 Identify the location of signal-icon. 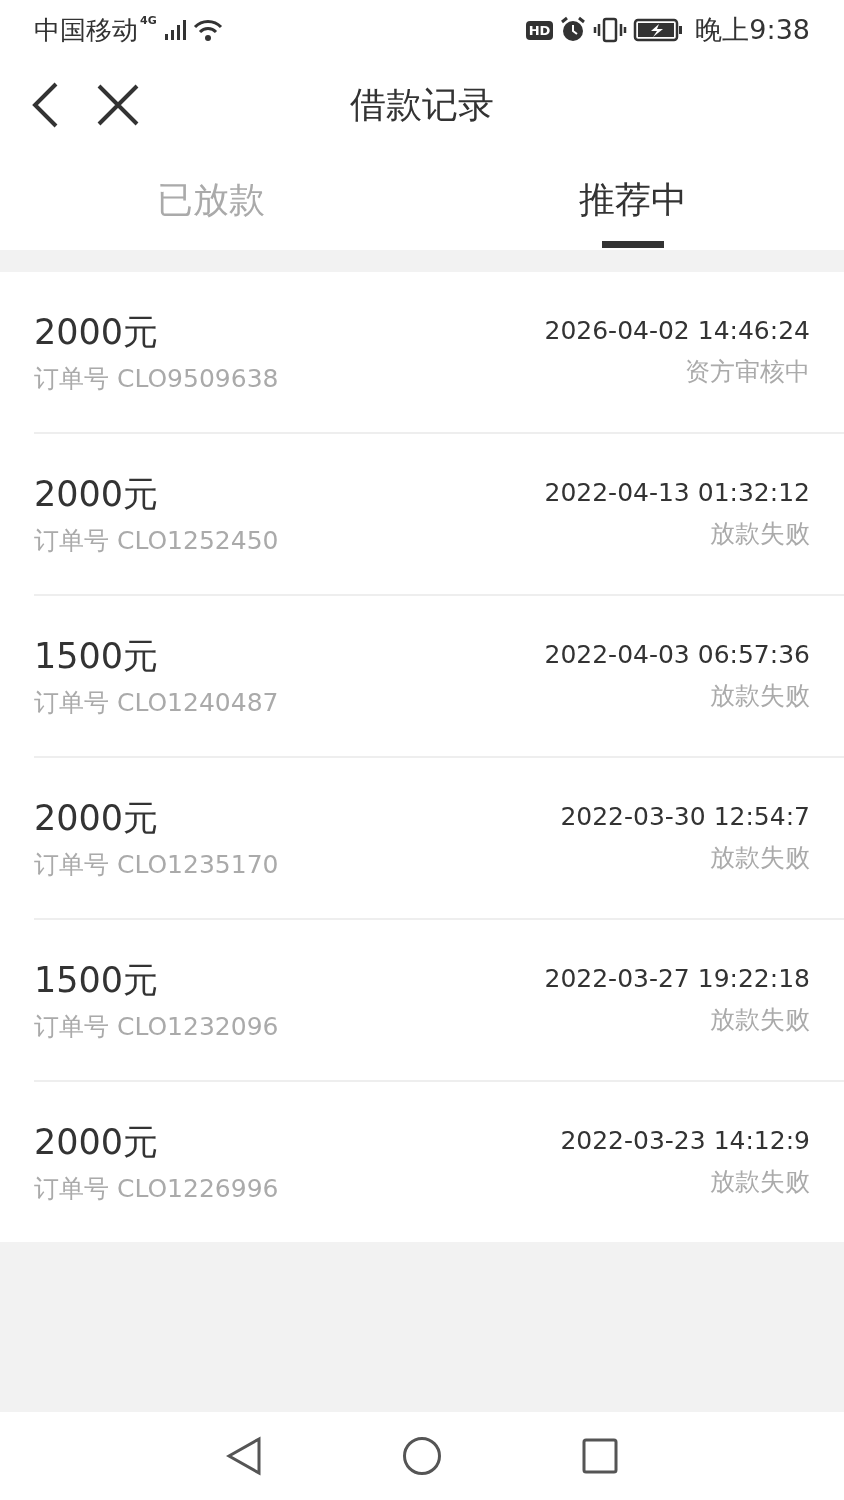
(174, 30).